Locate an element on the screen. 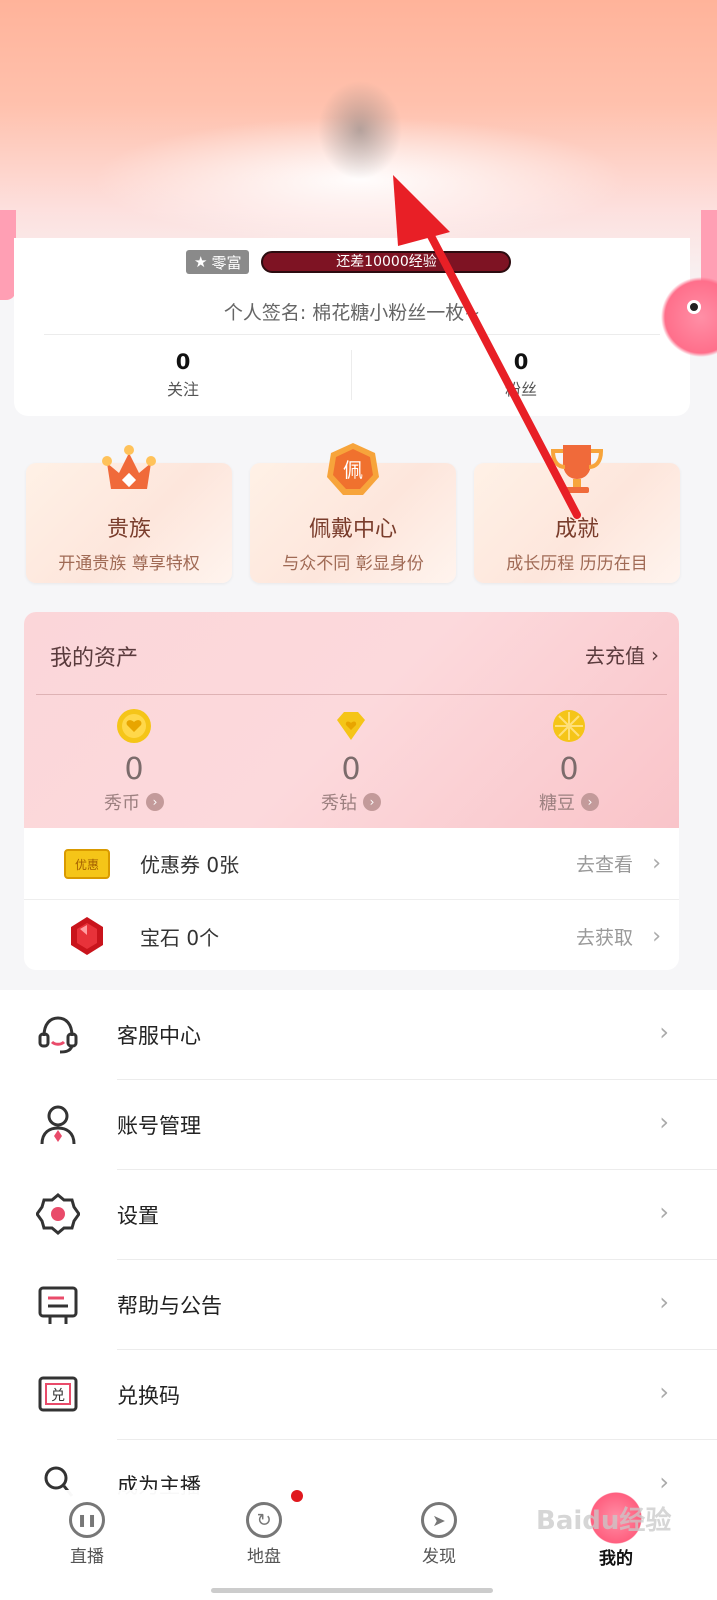 This screenshot has height=1600, width=717. gear-icon is located at coordinates (58, 1214).